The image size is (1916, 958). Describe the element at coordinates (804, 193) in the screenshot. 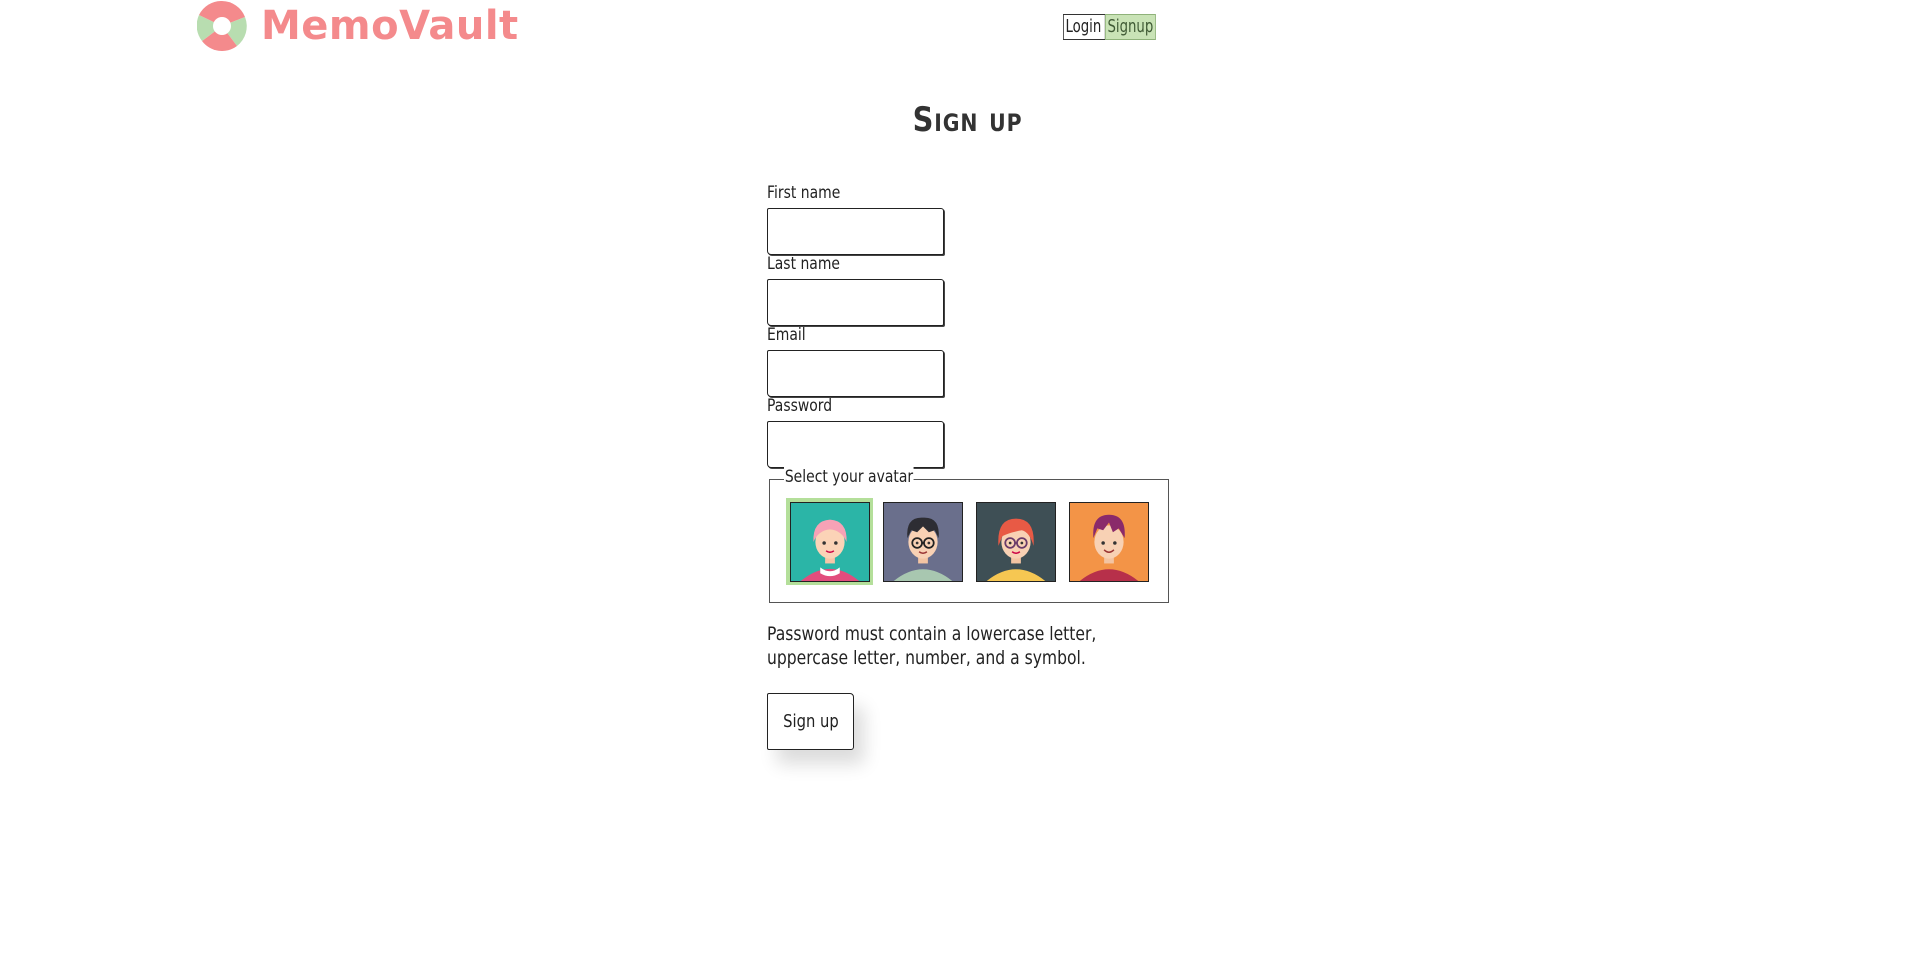

I see `first-name-label: First name` at that location.